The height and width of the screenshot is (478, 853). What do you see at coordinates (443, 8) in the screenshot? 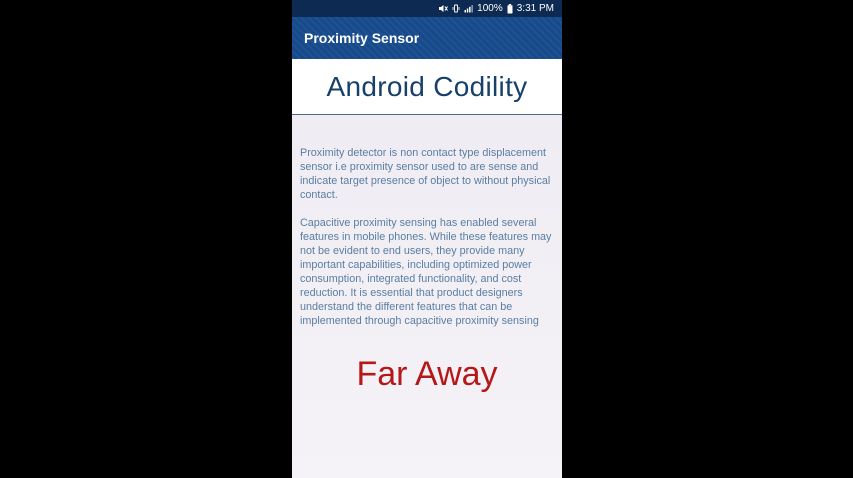
I see `mute-icon` at bounding box center [443, 8].